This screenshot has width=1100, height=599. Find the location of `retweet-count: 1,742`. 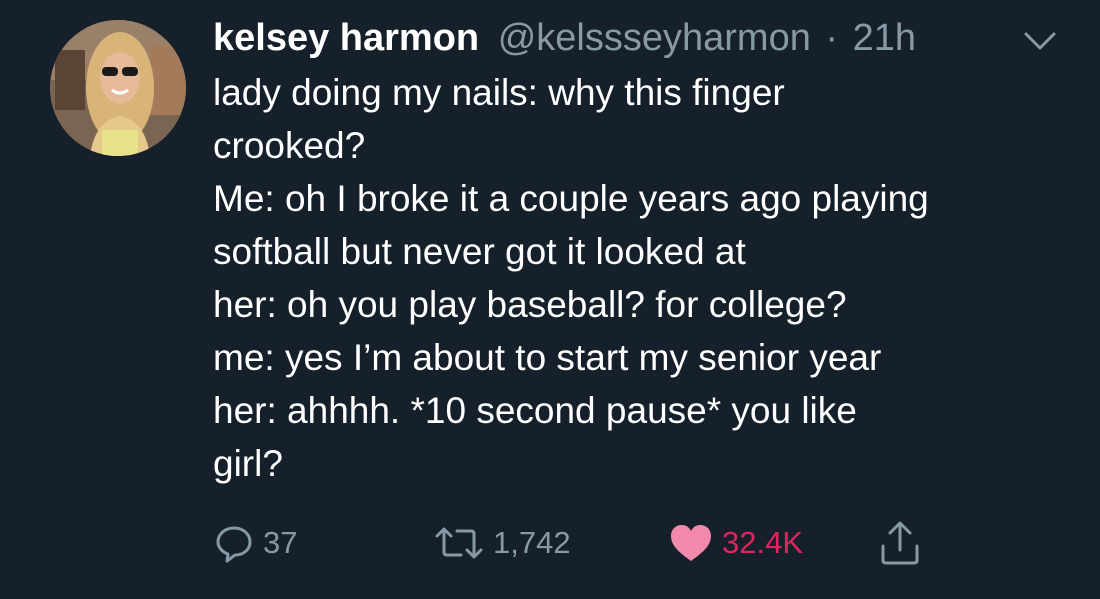

retweet-count: 1,742 is located at coordinates (532, 542).